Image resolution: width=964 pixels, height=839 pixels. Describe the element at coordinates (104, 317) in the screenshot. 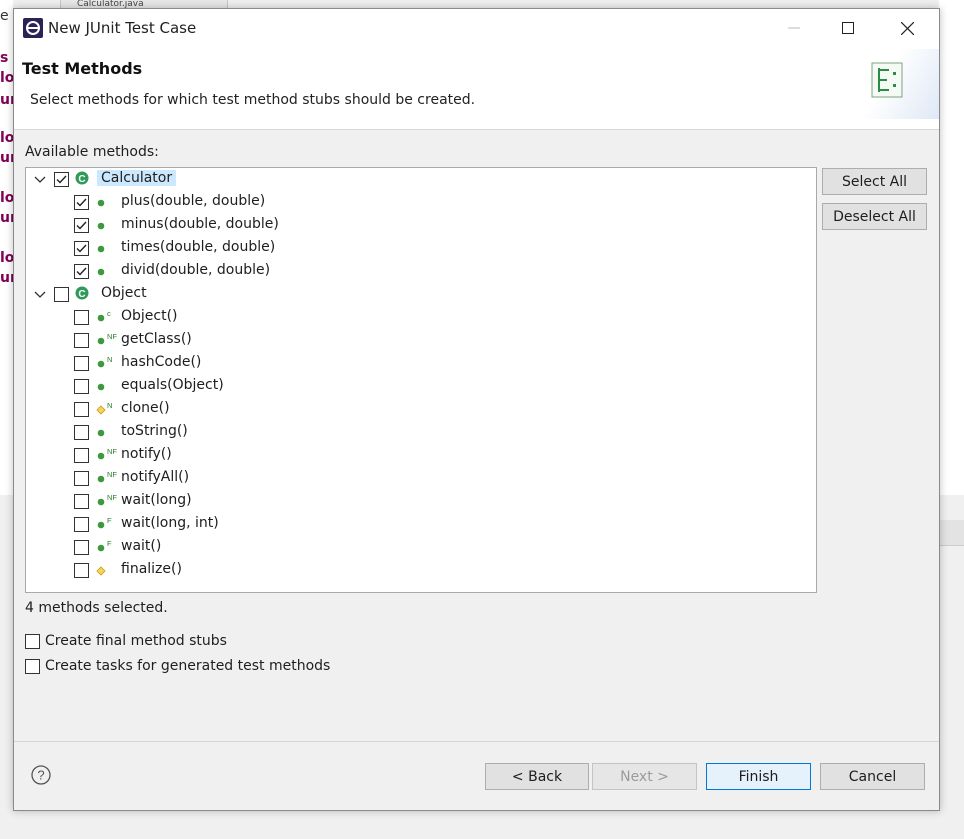

I see `public-method-icon: c` at that location.